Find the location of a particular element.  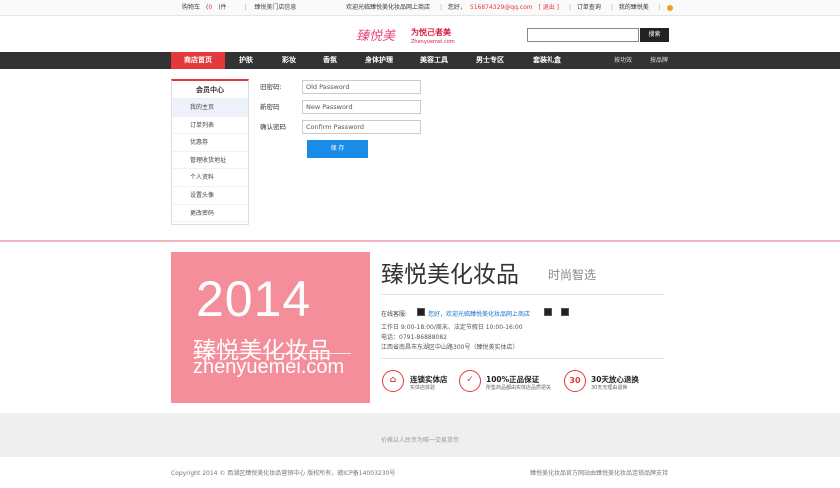

old-password-label: 旧密码: is located at coordinates (271, 87).